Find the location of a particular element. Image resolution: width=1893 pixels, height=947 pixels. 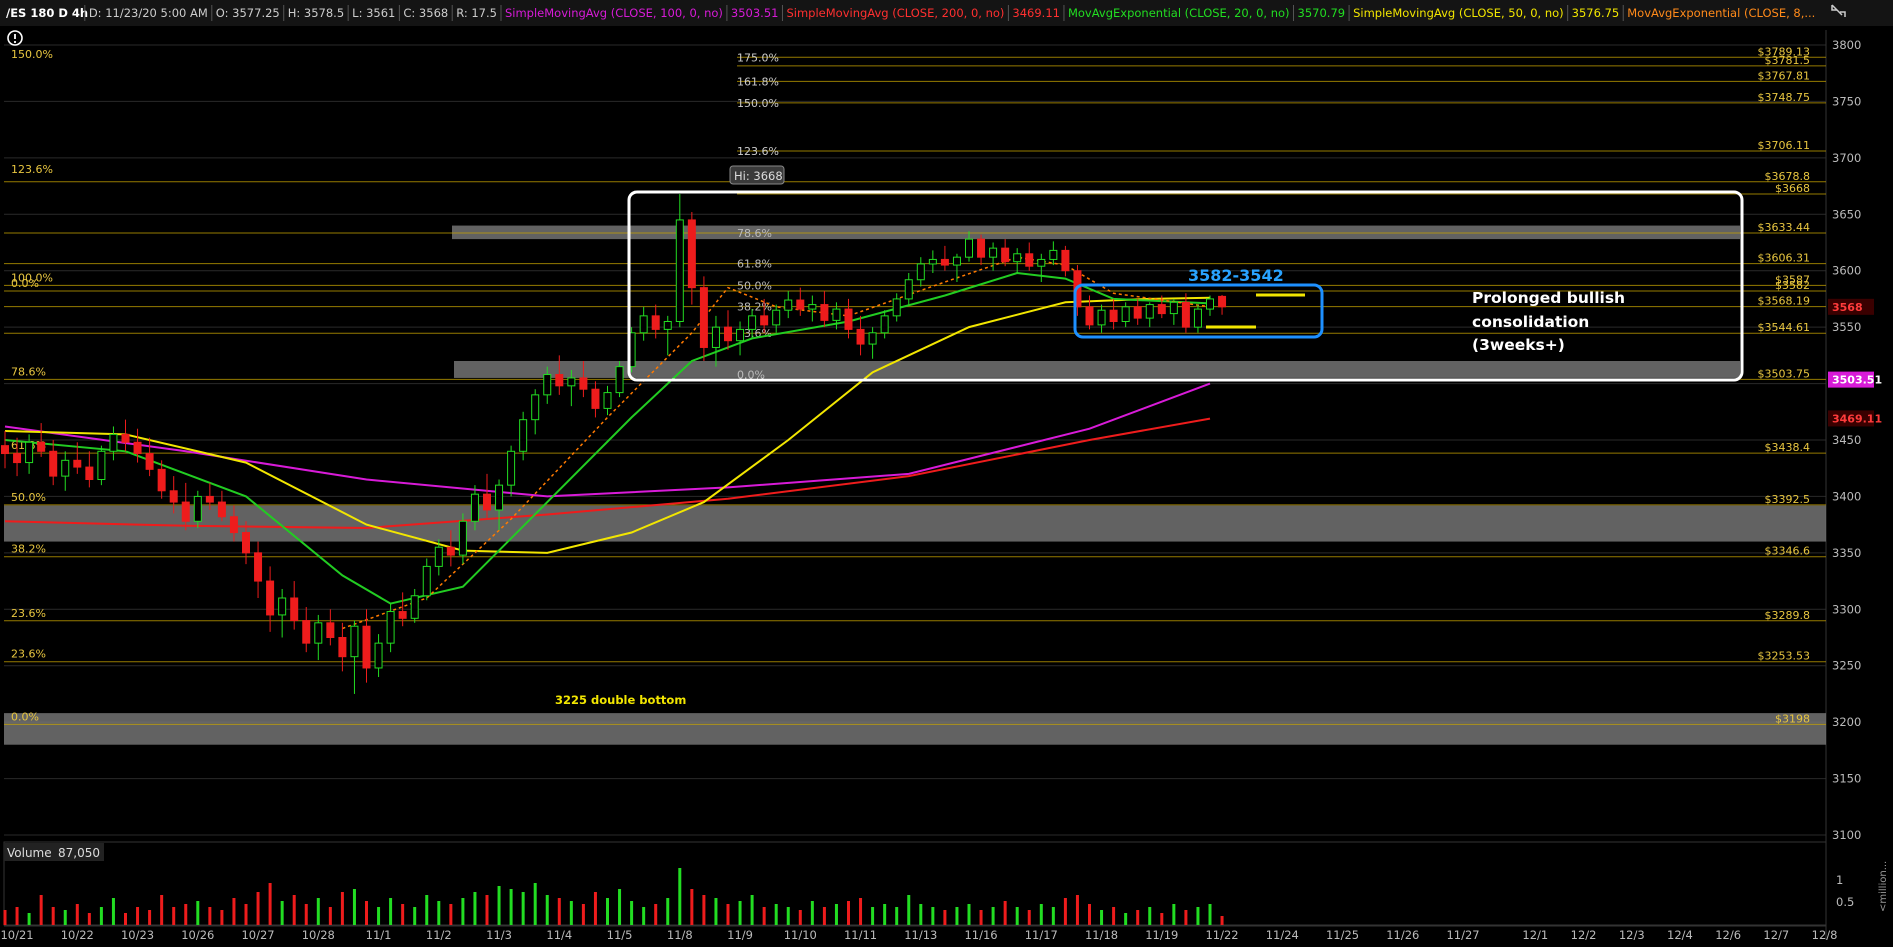

fib-pct-inner: 61.8% is located at coordinates (754, 264).